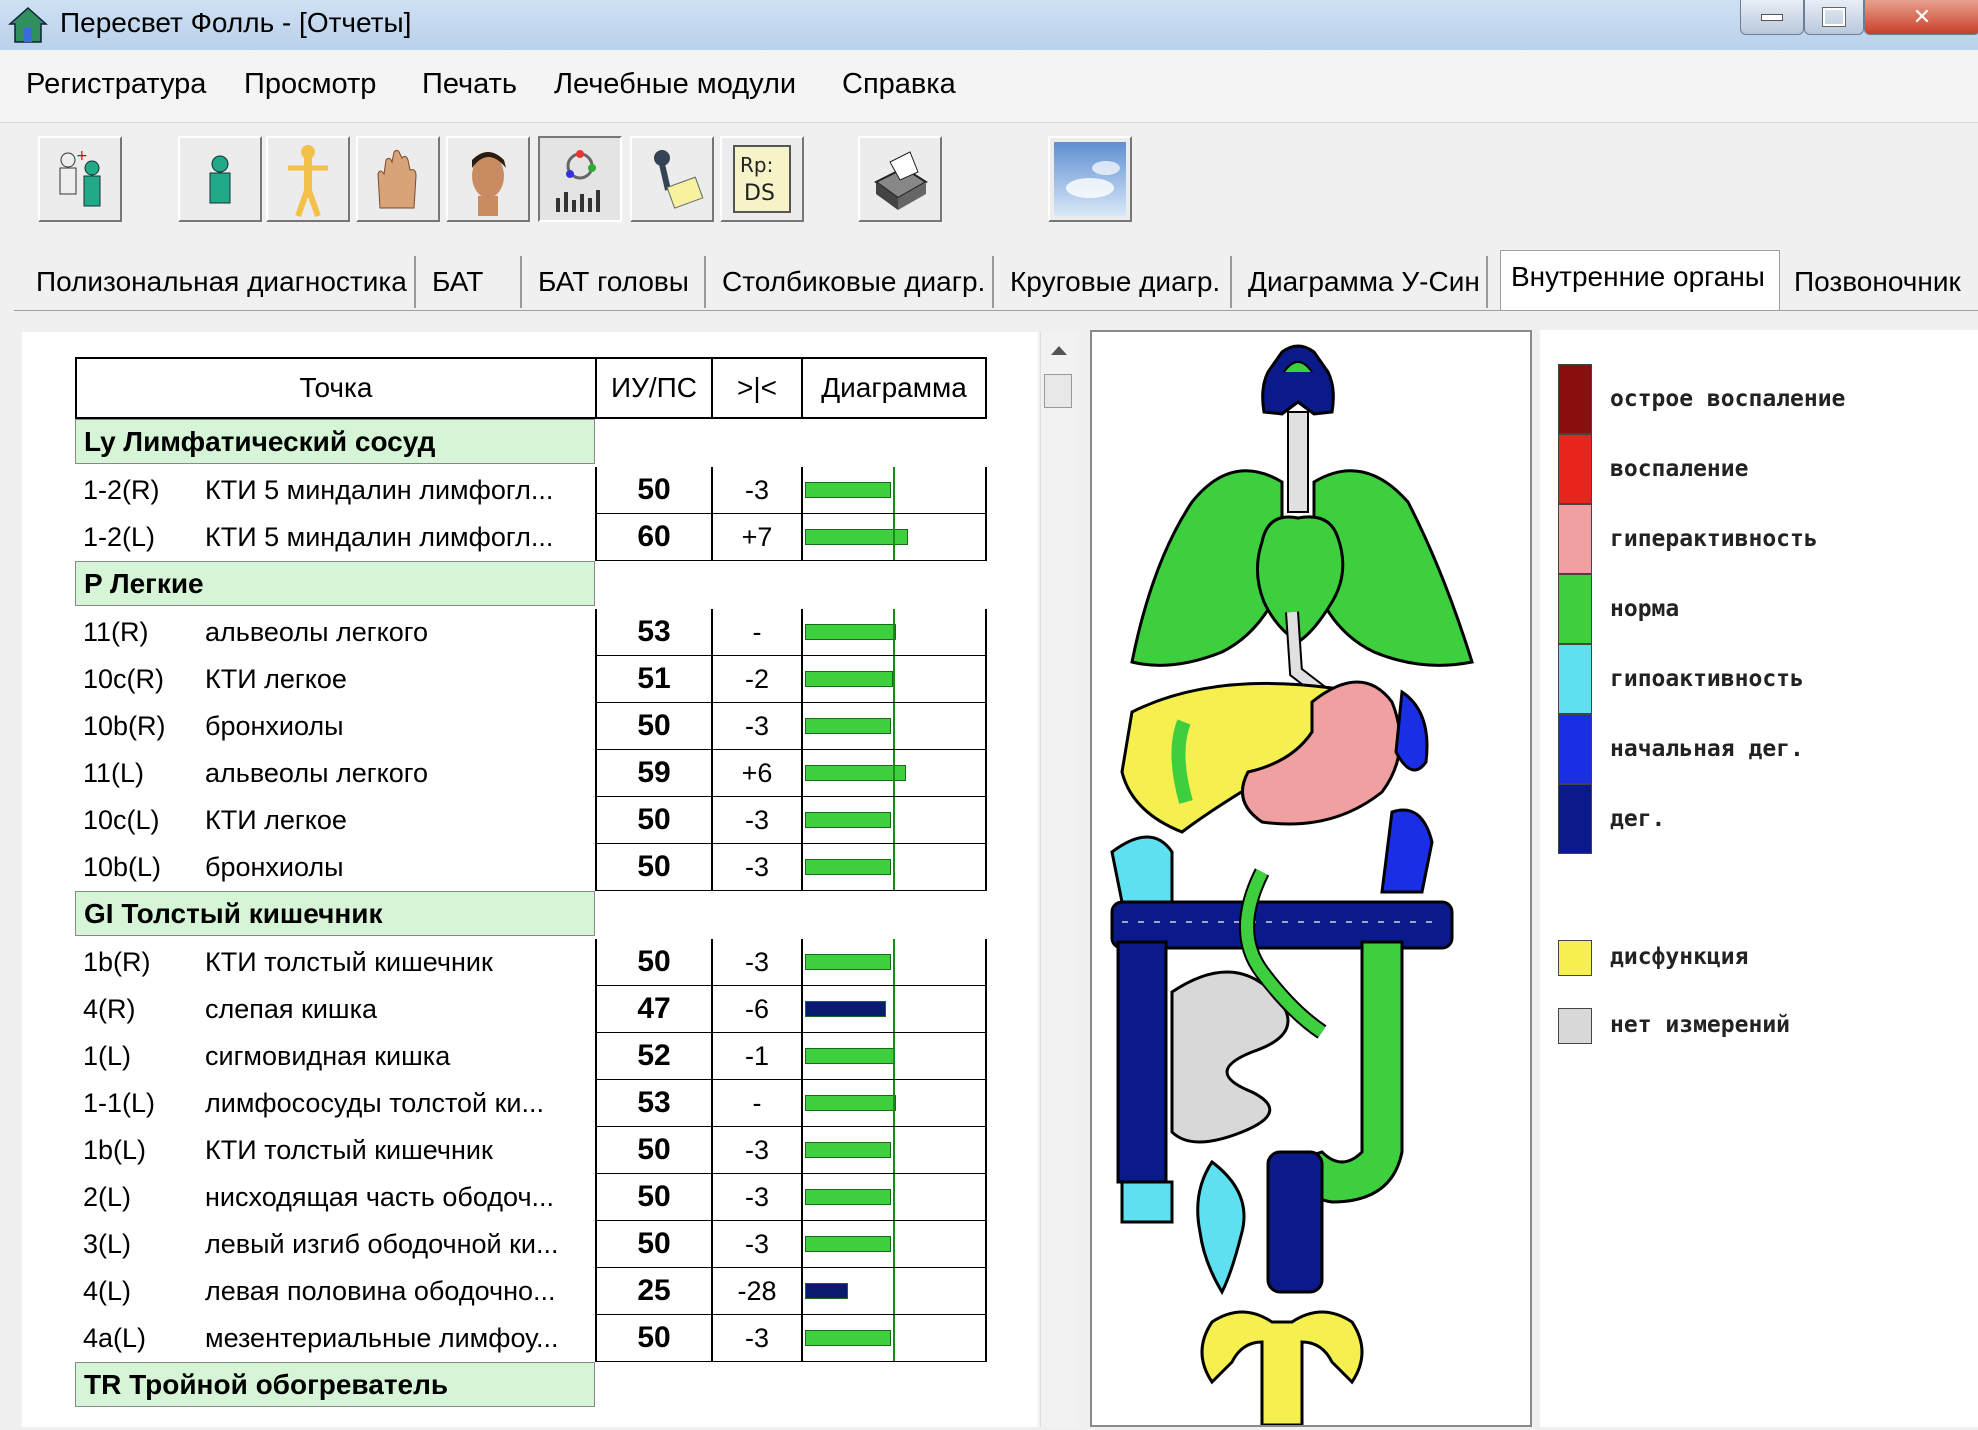 Image resolution: width=1978 pixels, height=1430 pixels. Describe the element at coordinates (1707, 679) in the screenshot. I see `legend-label: гипоактивность` at that location.